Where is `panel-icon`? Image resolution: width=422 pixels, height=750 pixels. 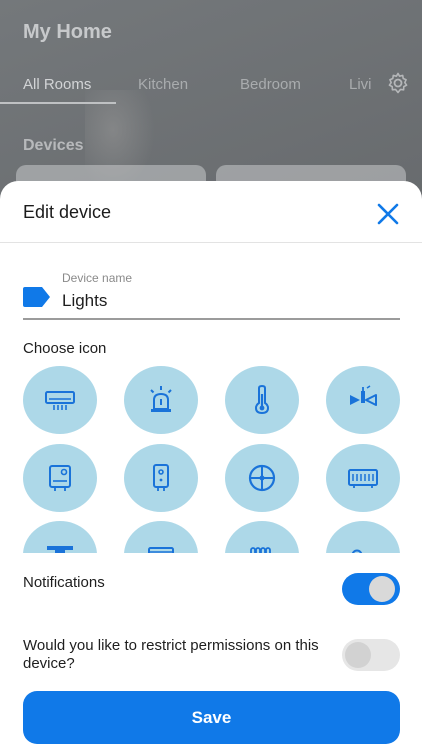 panel-icon is located at coordinates (161, 550).